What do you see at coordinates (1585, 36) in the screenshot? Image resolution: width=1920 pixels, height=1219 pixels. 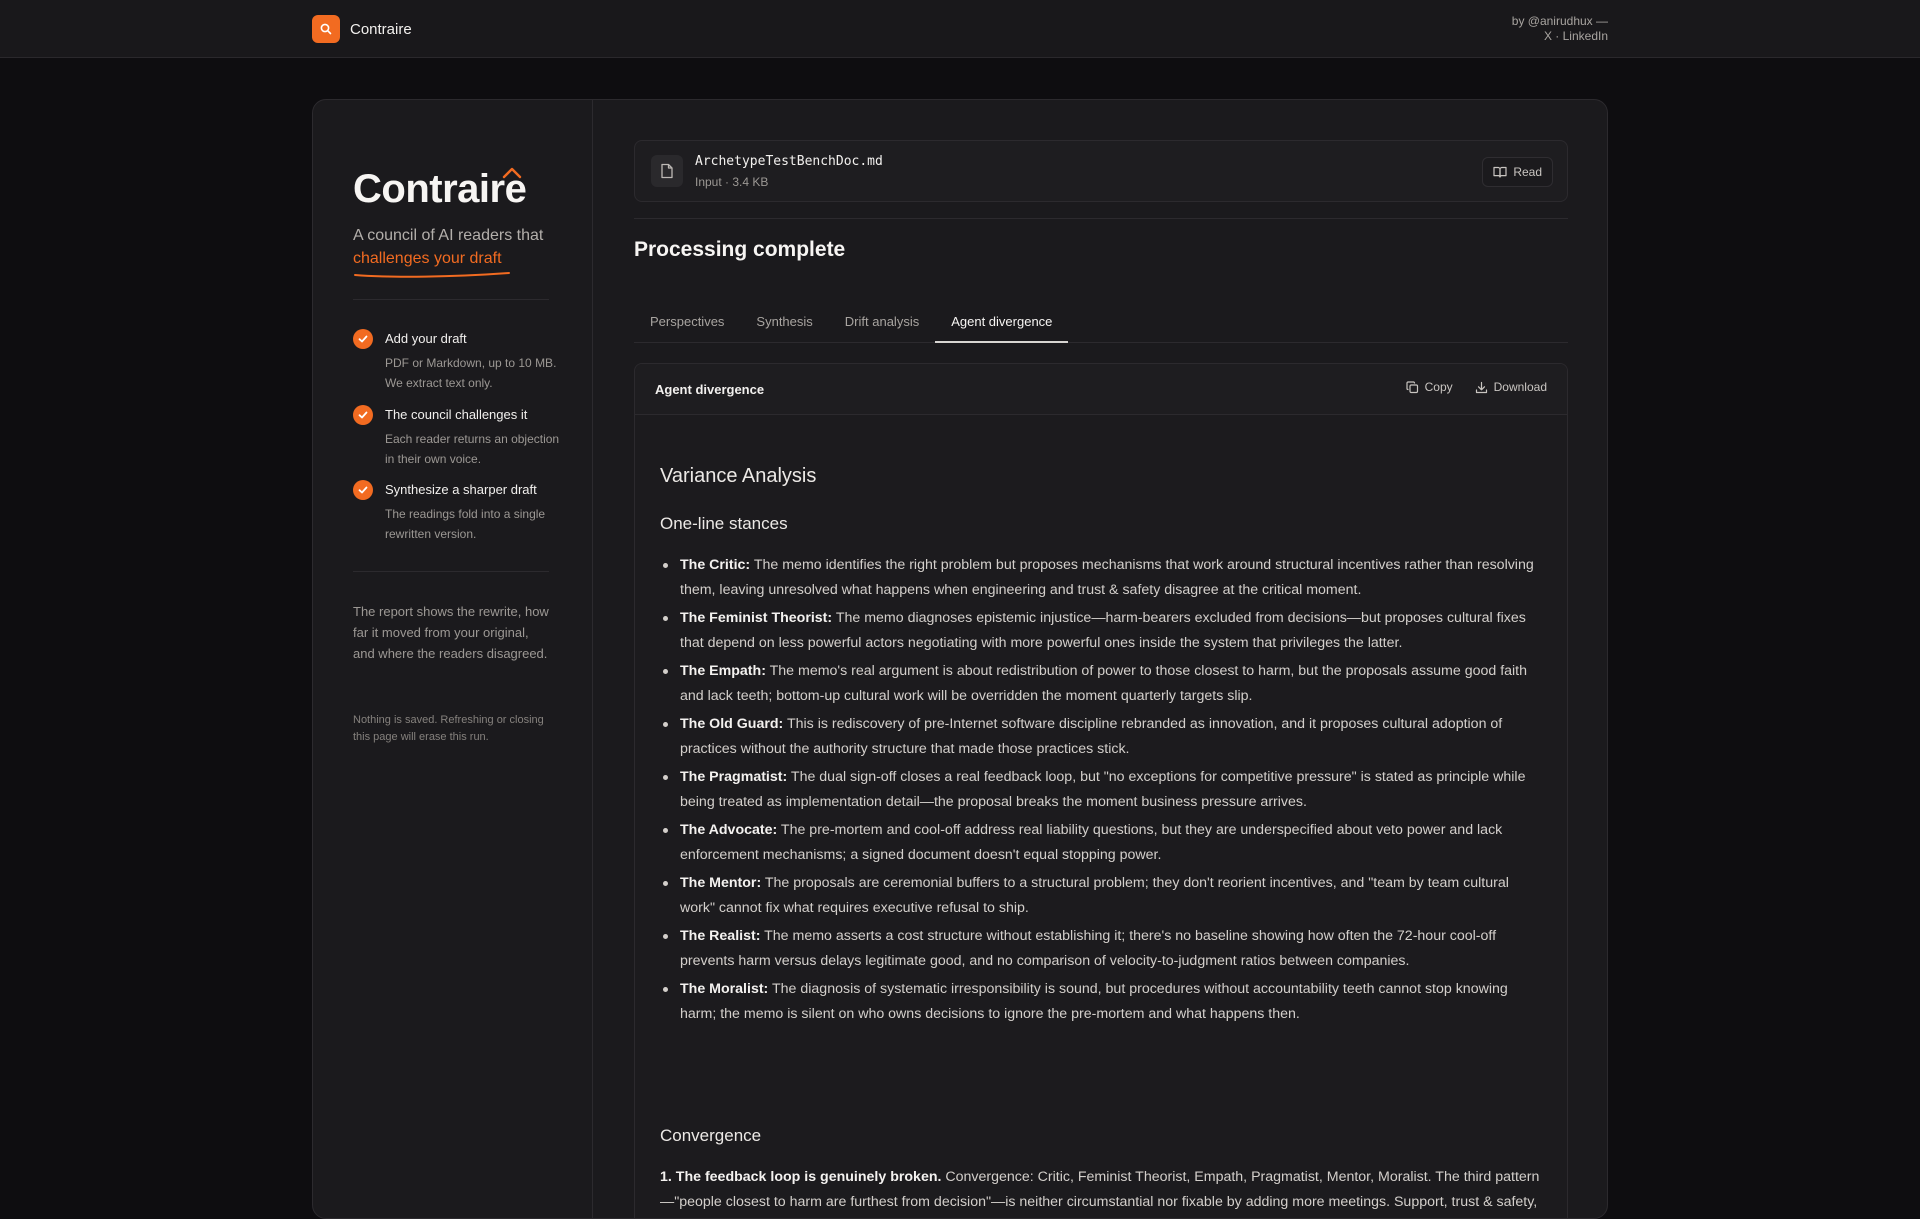 I see `linkedin-link: LinkedIn` at bounding box center [1585, 36].